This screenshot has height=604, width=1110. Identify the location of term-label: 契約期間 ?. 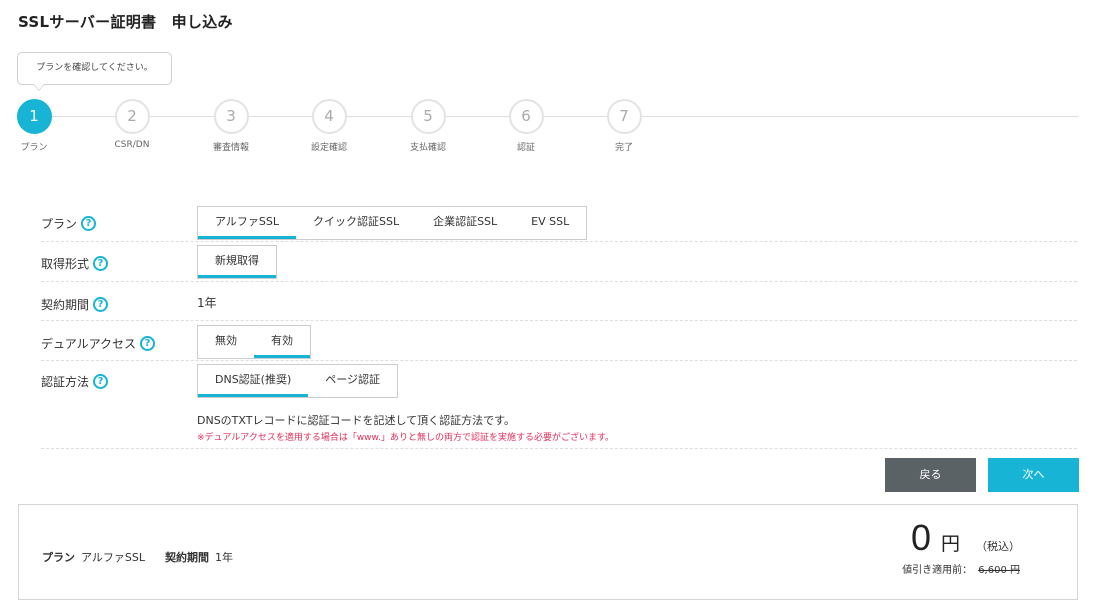
(75, 304).